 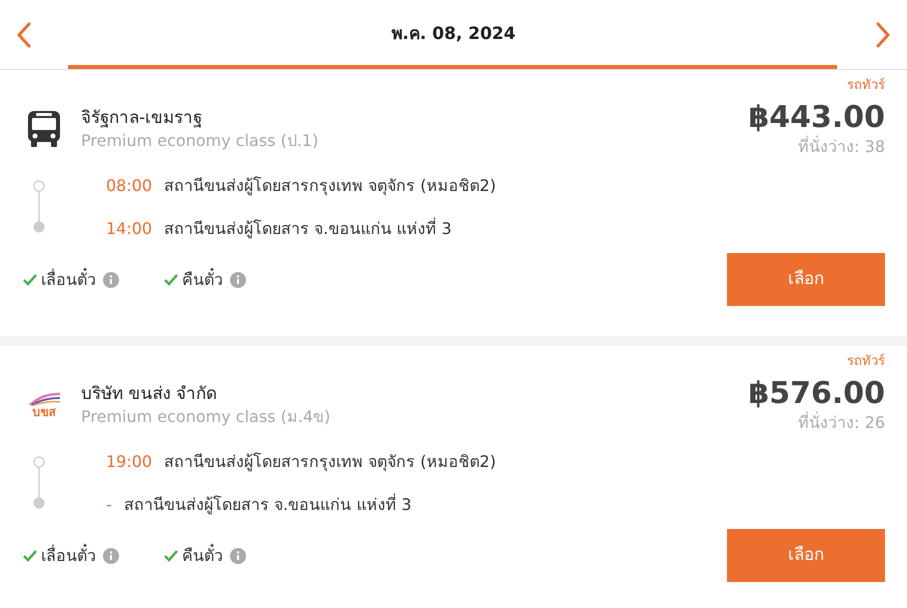 What do you see at coordinates (841, 423) in the screenshot?
I see `seats-available: ที่นั่งว่าง: 26` at bounding box center [841, 423].